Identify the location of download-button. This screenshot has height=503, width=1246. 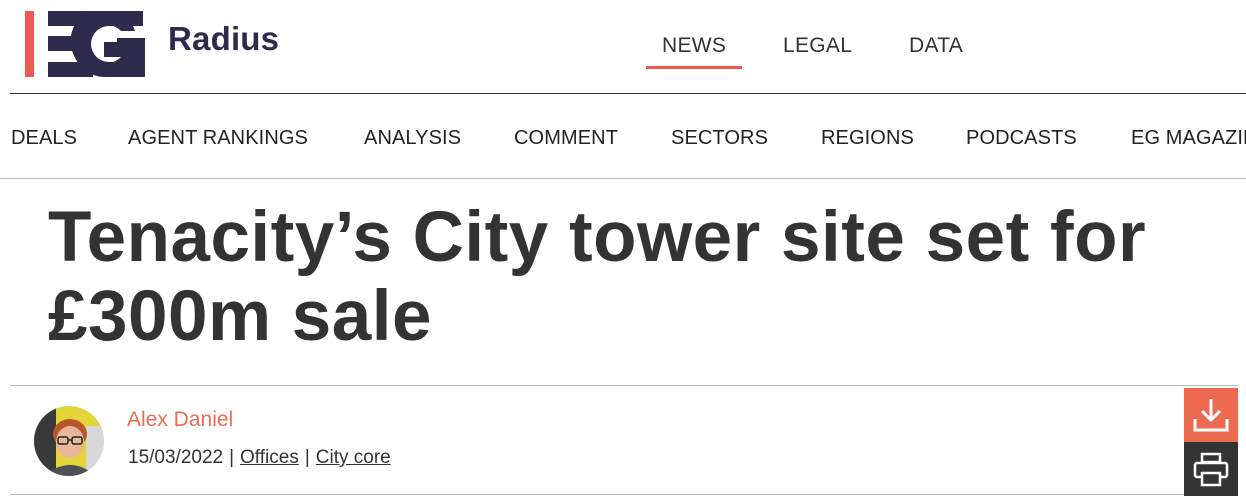
(1211, 415).